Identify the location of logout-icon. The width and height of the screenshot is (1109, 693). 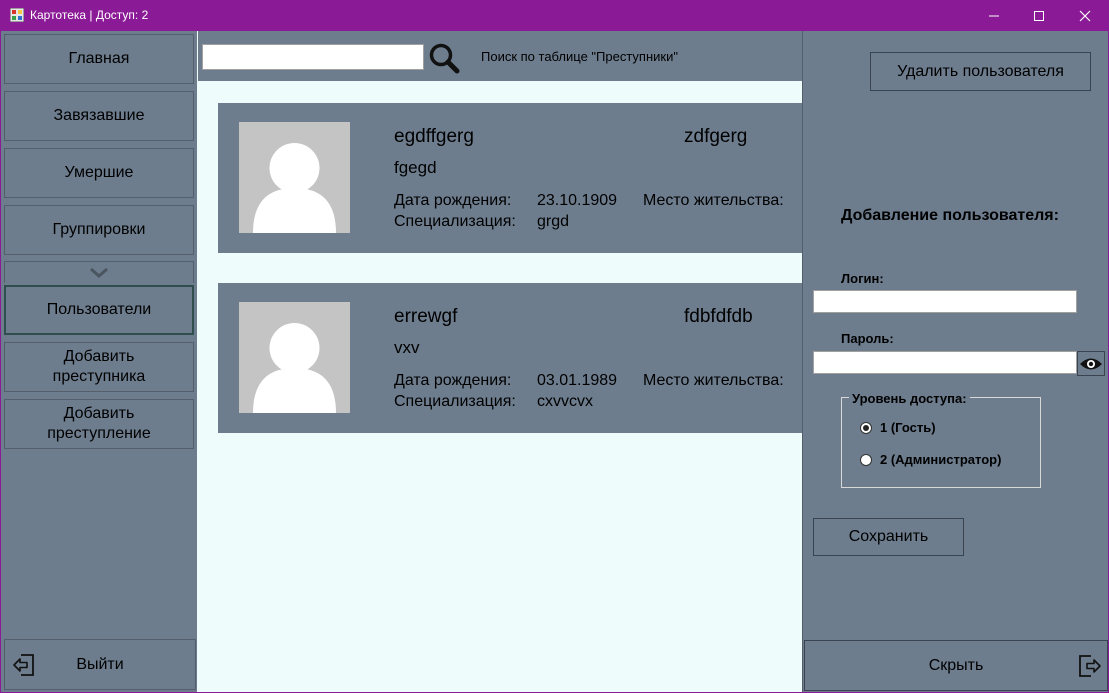
(23, 665).